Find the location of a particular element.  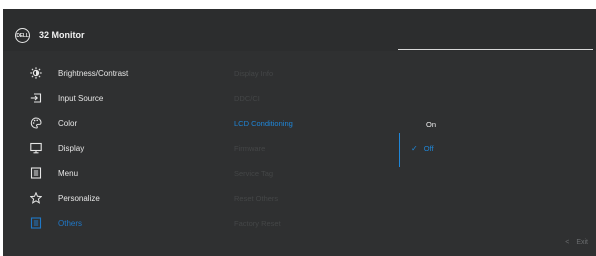

menu-label-others: Others is located at coordinates (70, 223).